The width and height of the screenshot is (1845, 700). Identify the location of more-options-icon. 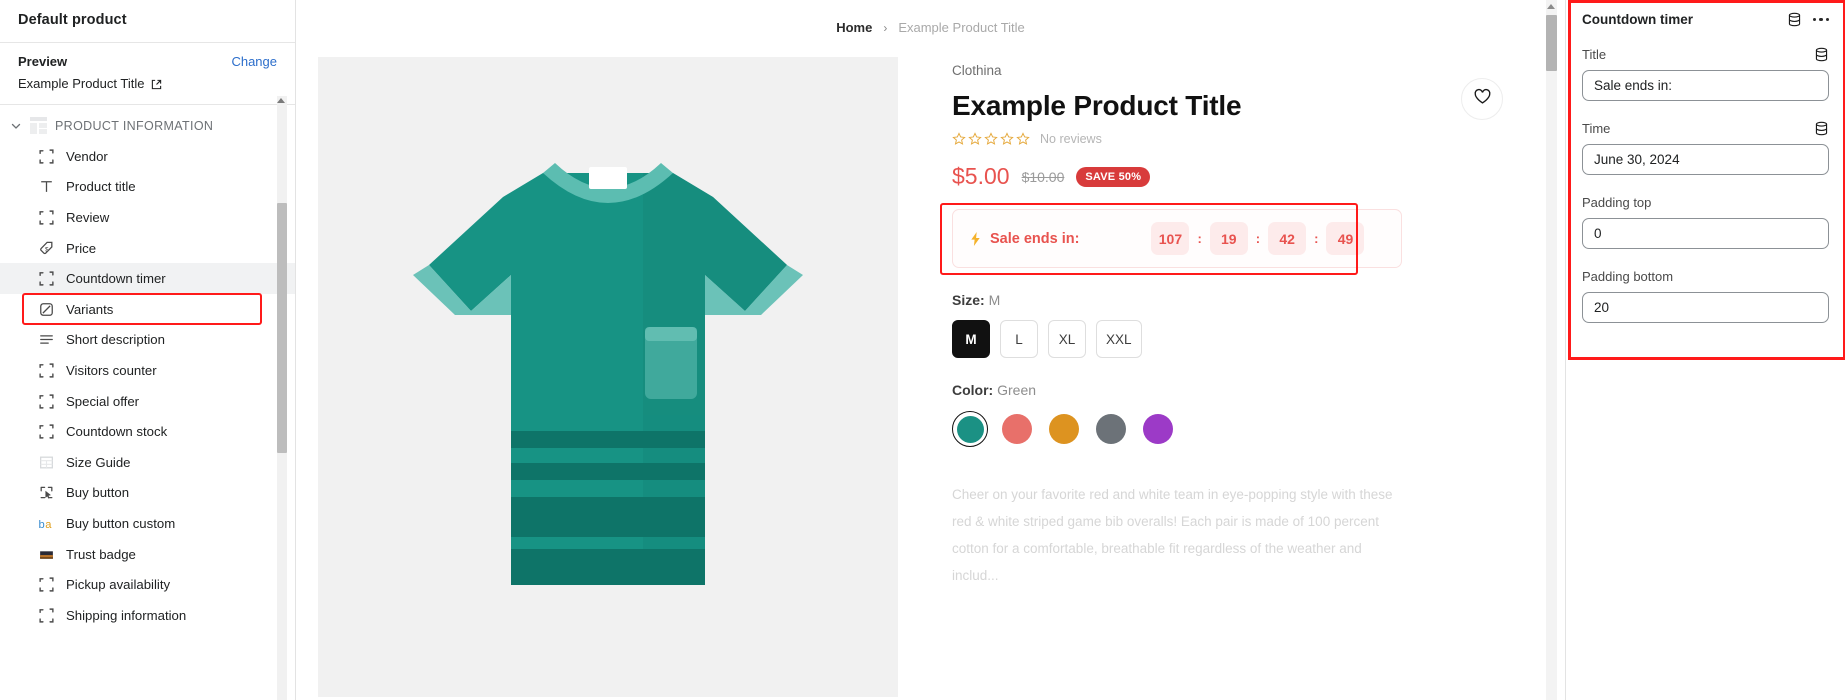
(1820, 19).